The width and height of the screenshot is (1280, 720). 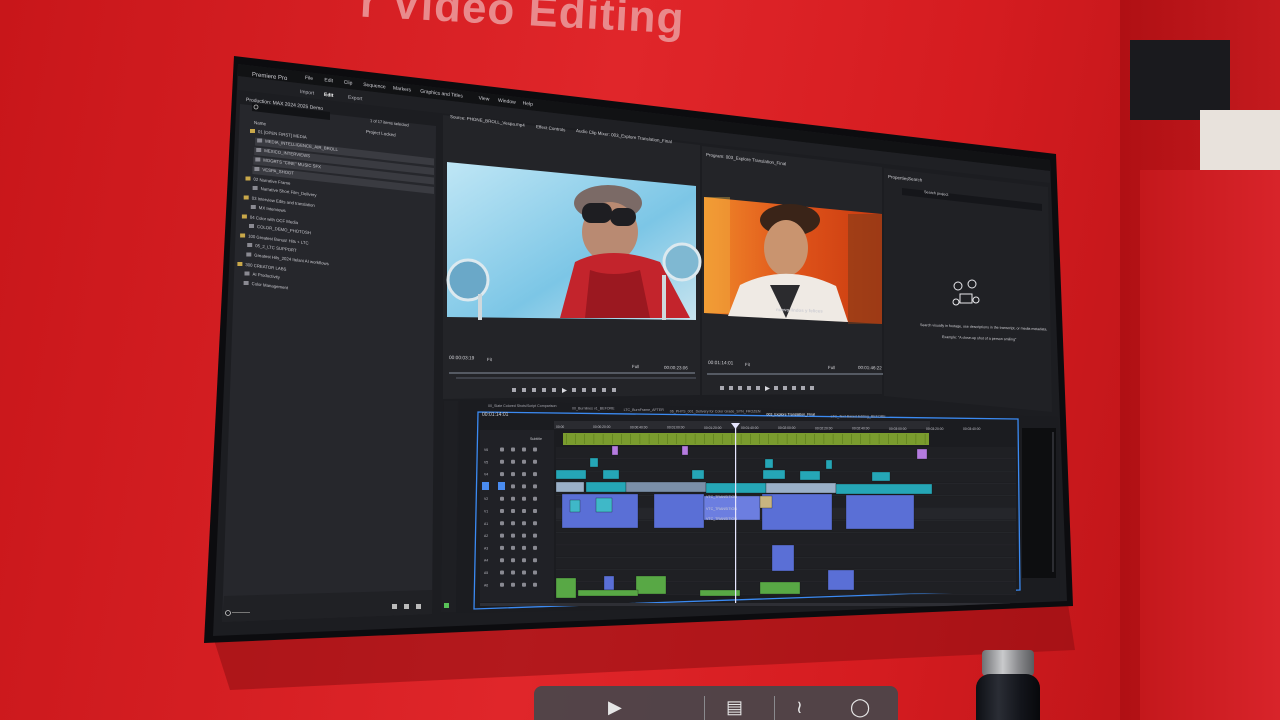 What do you see at coordinates (758, 388) in the screenshot?
I see `programTransport-step-back-icon` at bounding box center [758, 388].